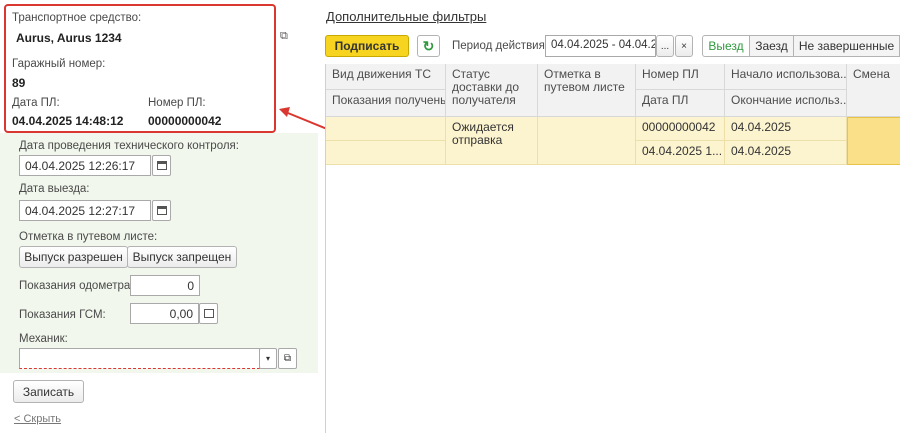 The width and height of the screenshot is (900, 433). I want to click on header-waybill-mark: Отметка в путевом листе, so click(587, 90).